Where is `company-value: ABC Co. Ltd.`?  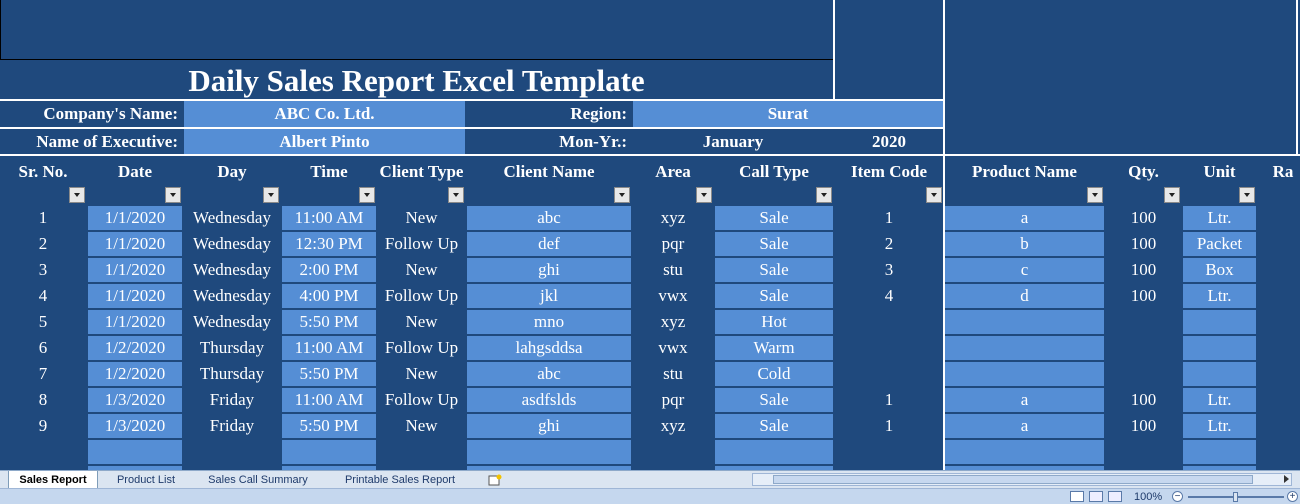 company-value: ABC Co. Ltd. is located at coordinates (324, 114).